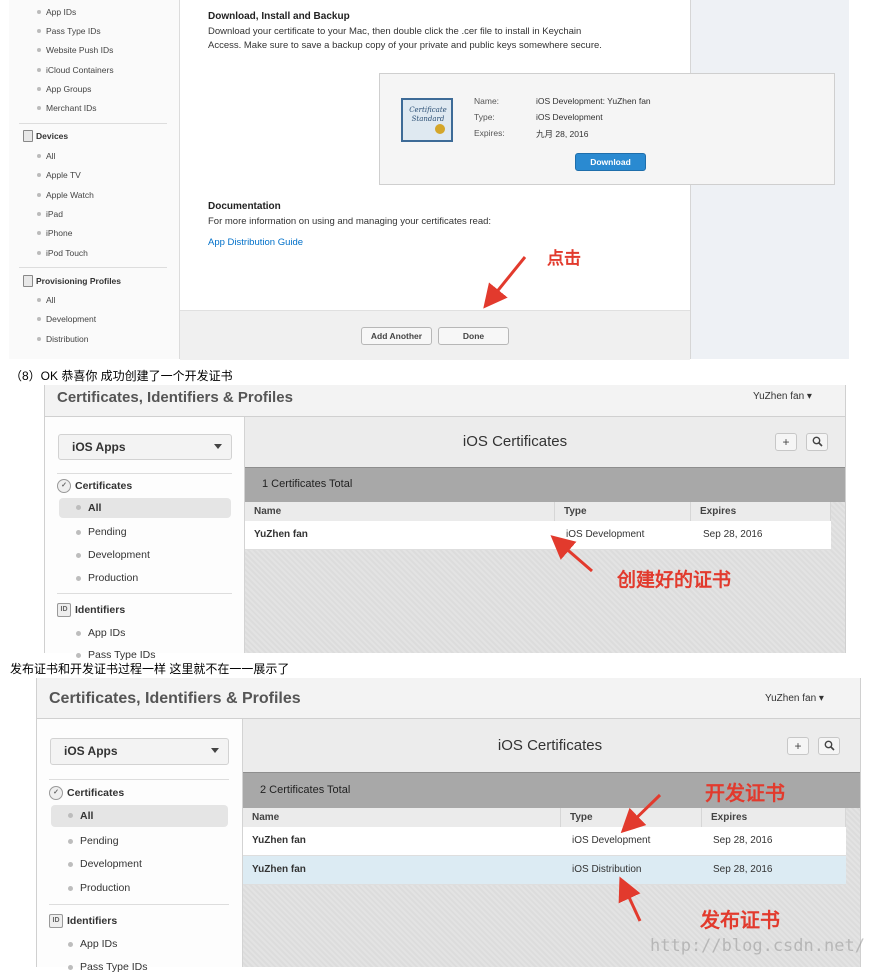 This screenshot has height=973, width=876. Describe the element at coordinates (505, 282) in the screenshot. I see `arrow-to-done` at that location.